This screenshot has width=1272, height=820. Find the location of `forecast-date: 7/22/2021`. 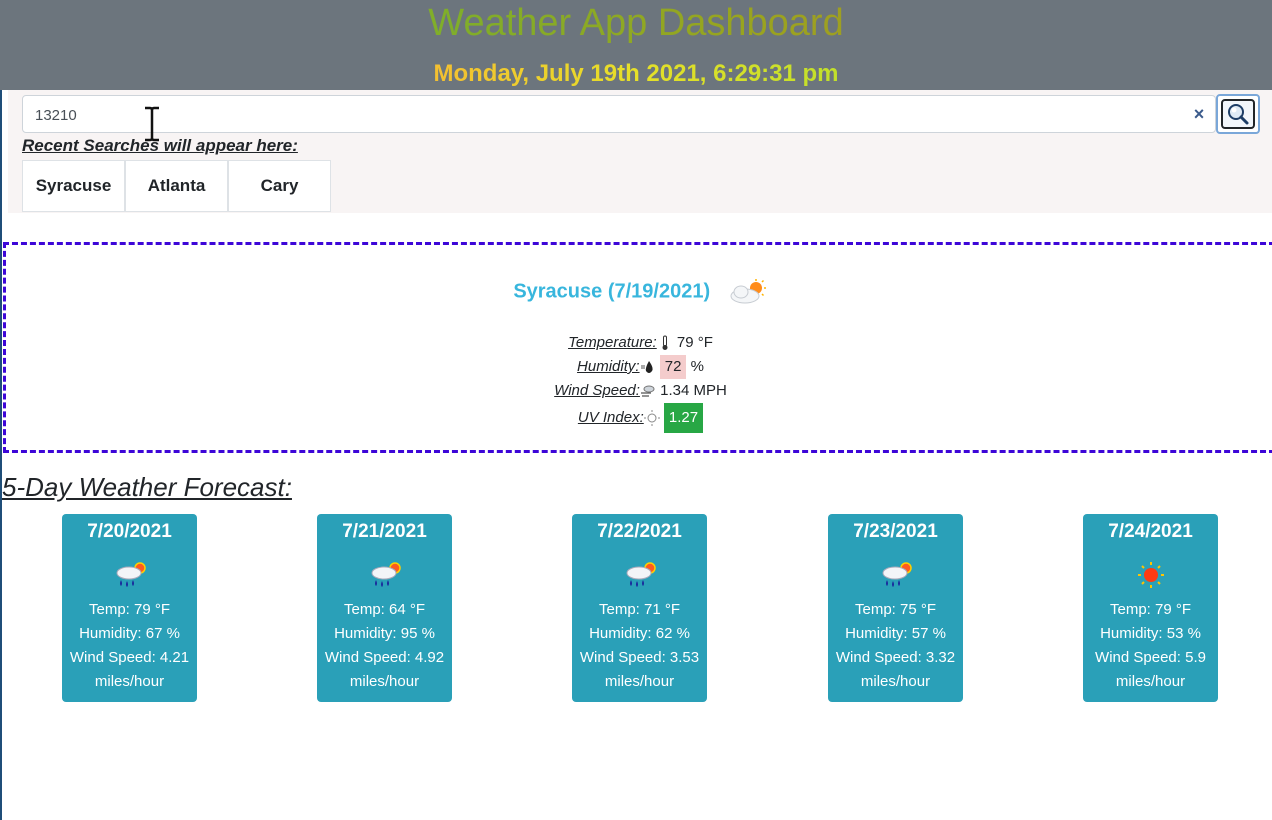

forecast-date: 7/22/2021 is located at coordinates (639, 531).